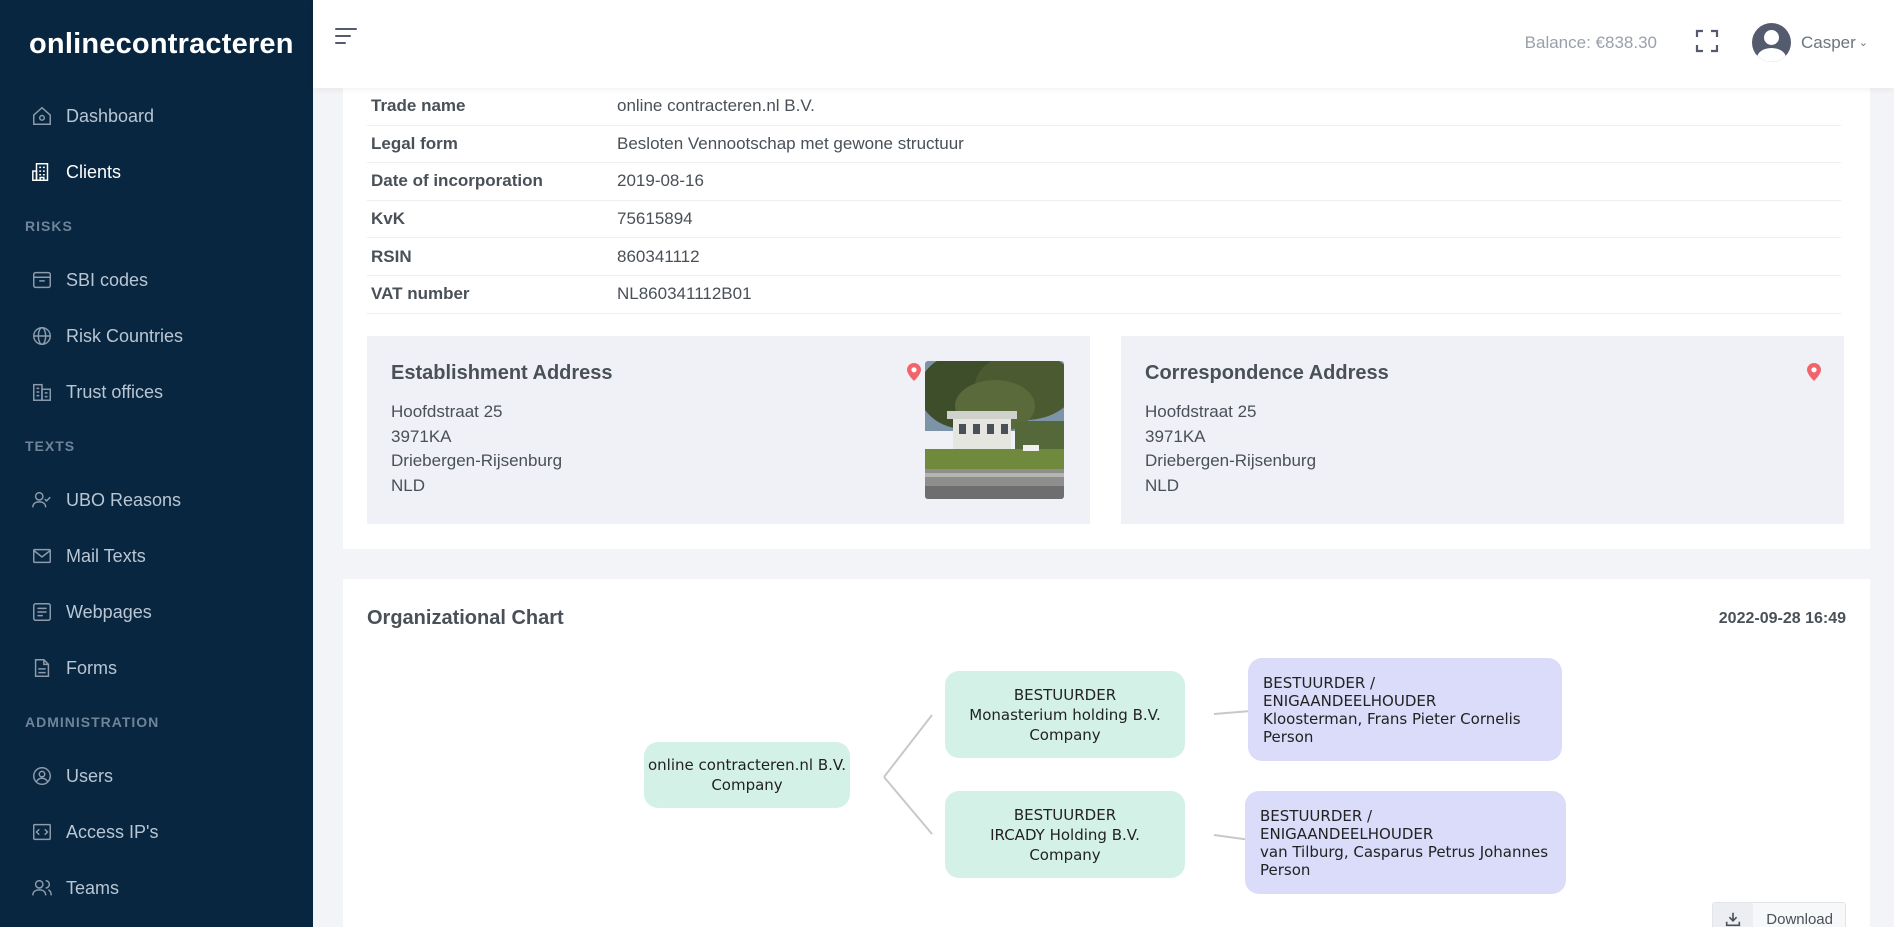 The height and width of the screenshot is (927, 1894). What do you see at coordinates (447, 411) in the screenshot?
I see `address-street: Hoofdstraat 25` at bounding box center [447, 411].